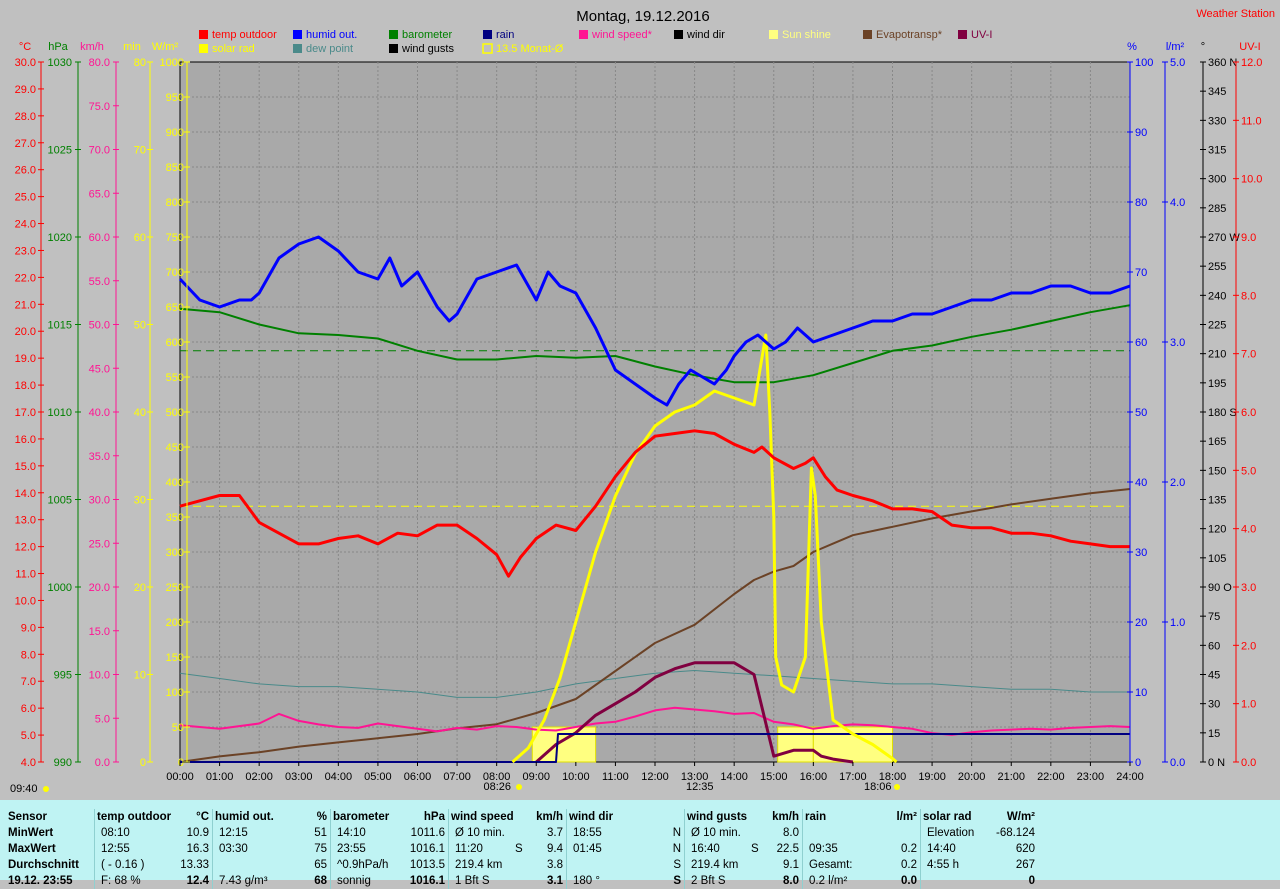 This screenshot has height=889, width=1280. What do you see at coordinates (40, 881) in the screenshot?
I see `stats-now-label: 19.12. 23:55` at bounding box center [40, 881].